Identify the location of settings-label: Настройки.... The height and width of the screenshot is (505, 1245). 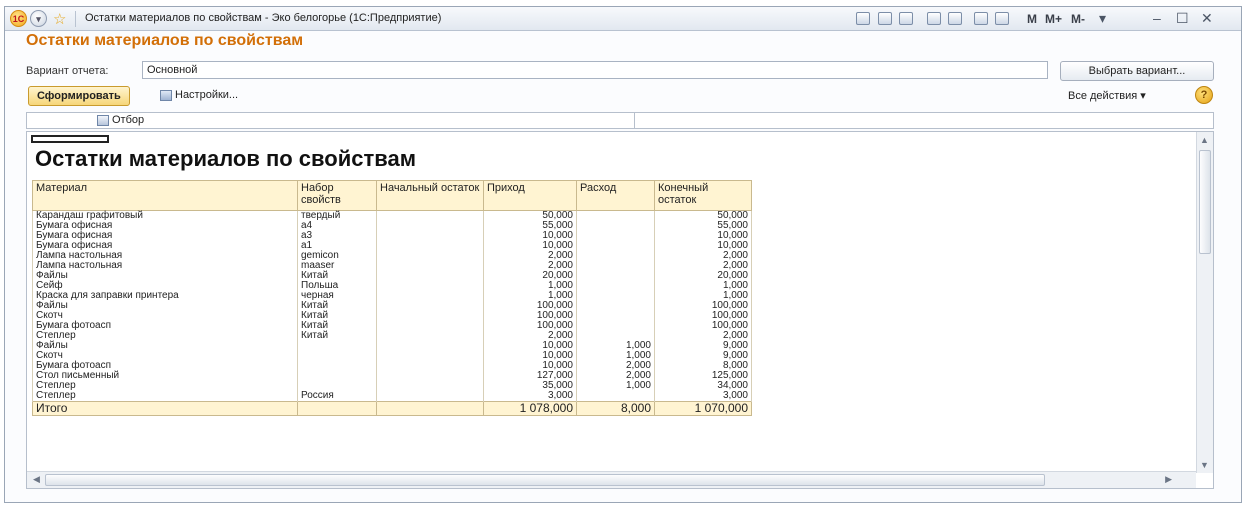
(207, 95).